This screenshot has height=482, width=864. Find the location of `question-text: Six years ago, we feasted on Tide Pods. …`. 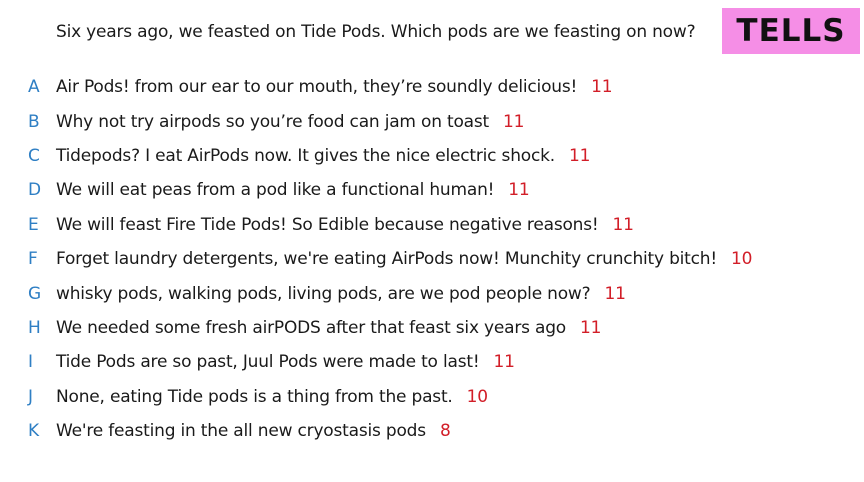

question-text: Six years ago, we feasted on Tide Pods. … is located at coordinates (376, 32).